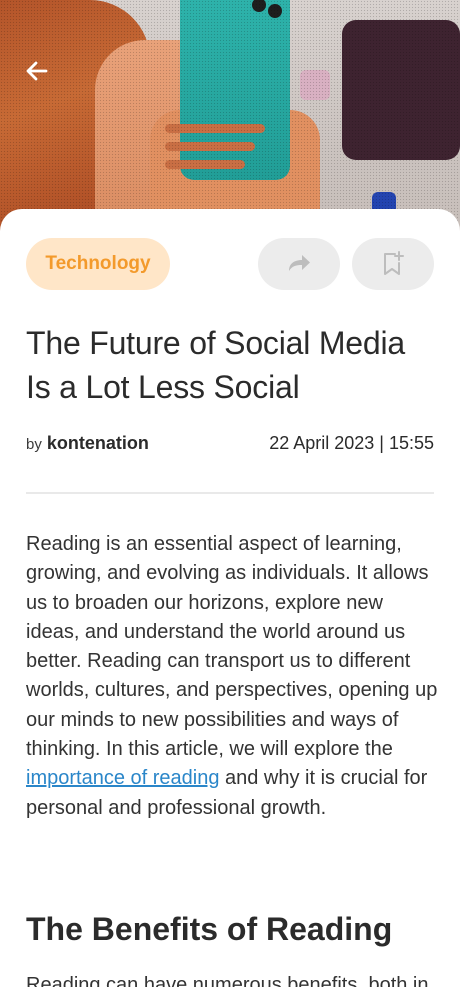 The width and height of the screenshot is (460, 987). What do you see at coordinates (34, 444) in the screenshot?
I see `by-label: by` at bounding box center [34, 444].